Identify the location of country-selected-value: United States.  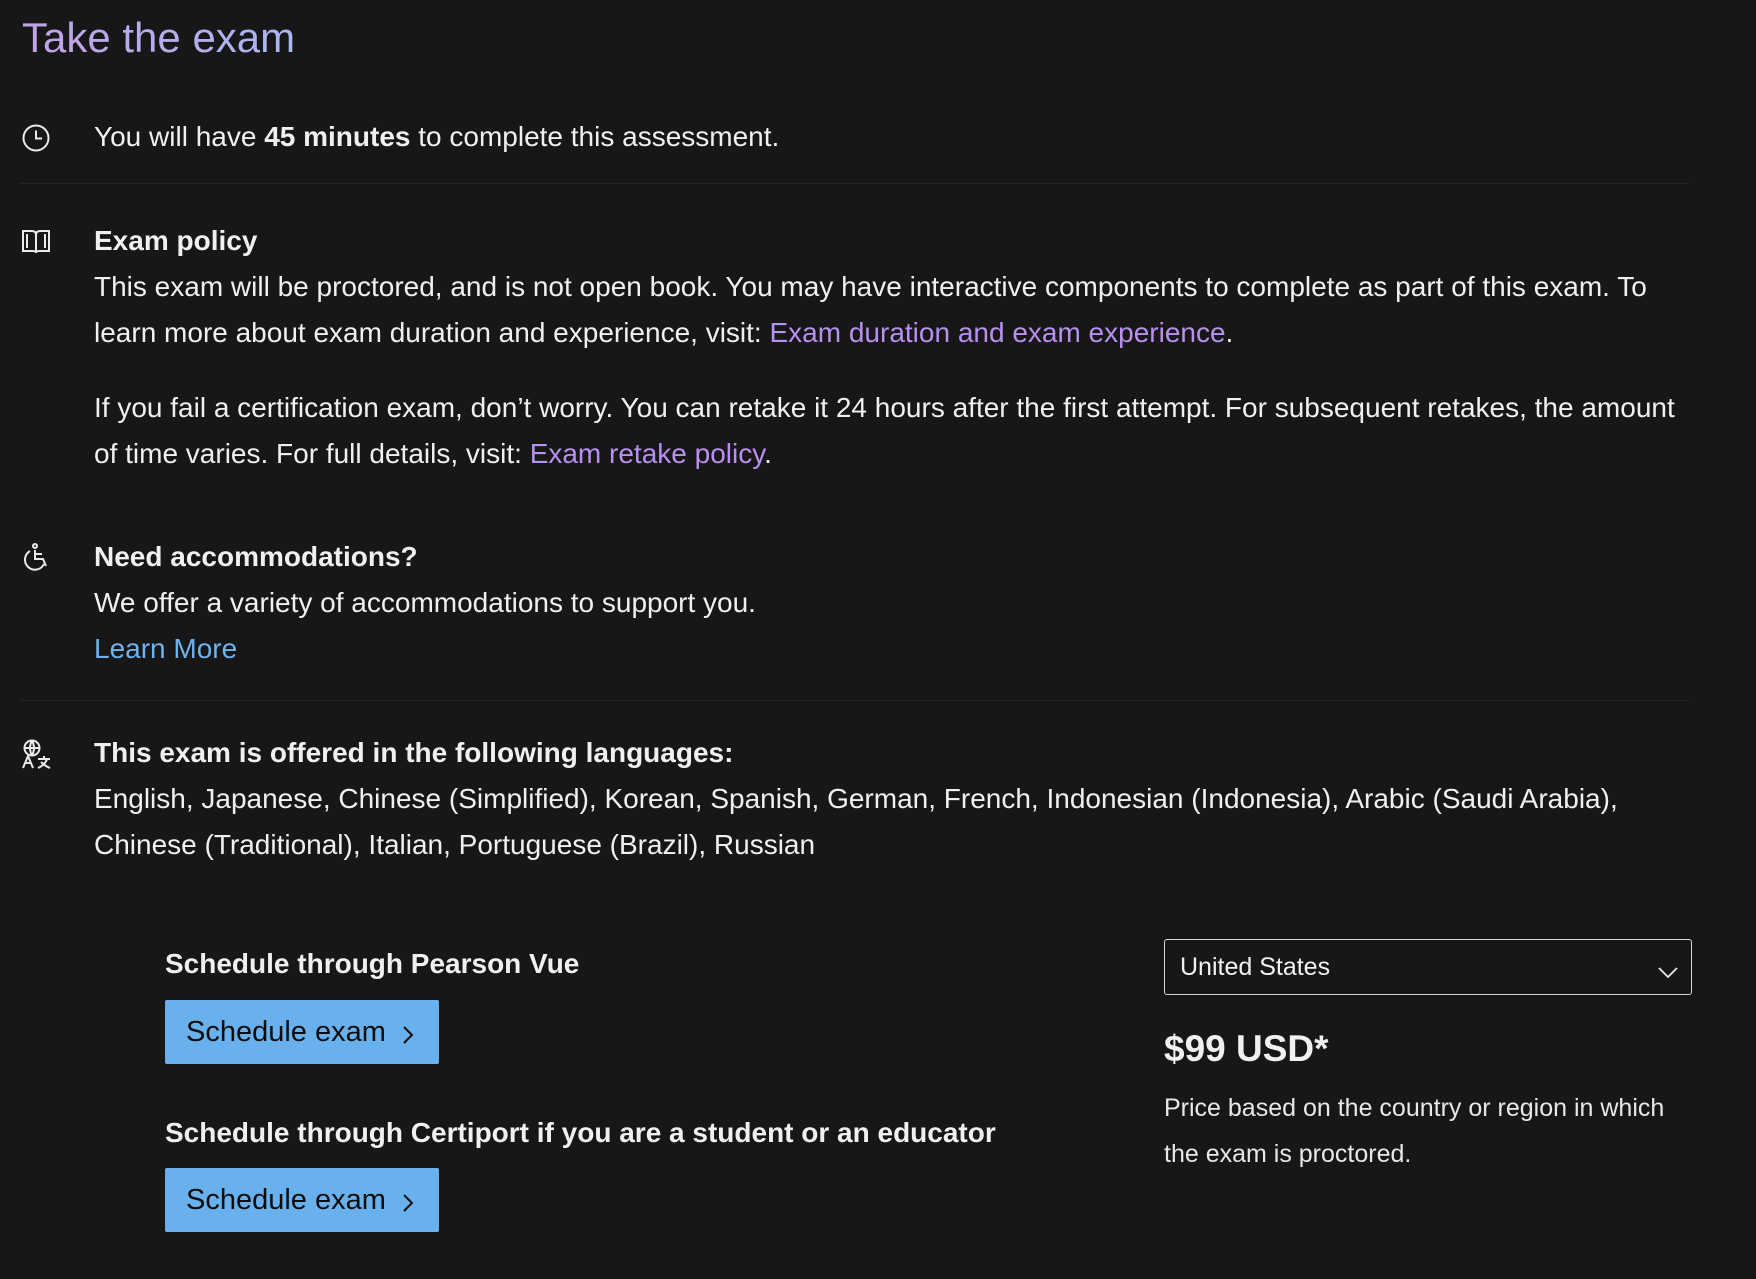
(1255, 966).